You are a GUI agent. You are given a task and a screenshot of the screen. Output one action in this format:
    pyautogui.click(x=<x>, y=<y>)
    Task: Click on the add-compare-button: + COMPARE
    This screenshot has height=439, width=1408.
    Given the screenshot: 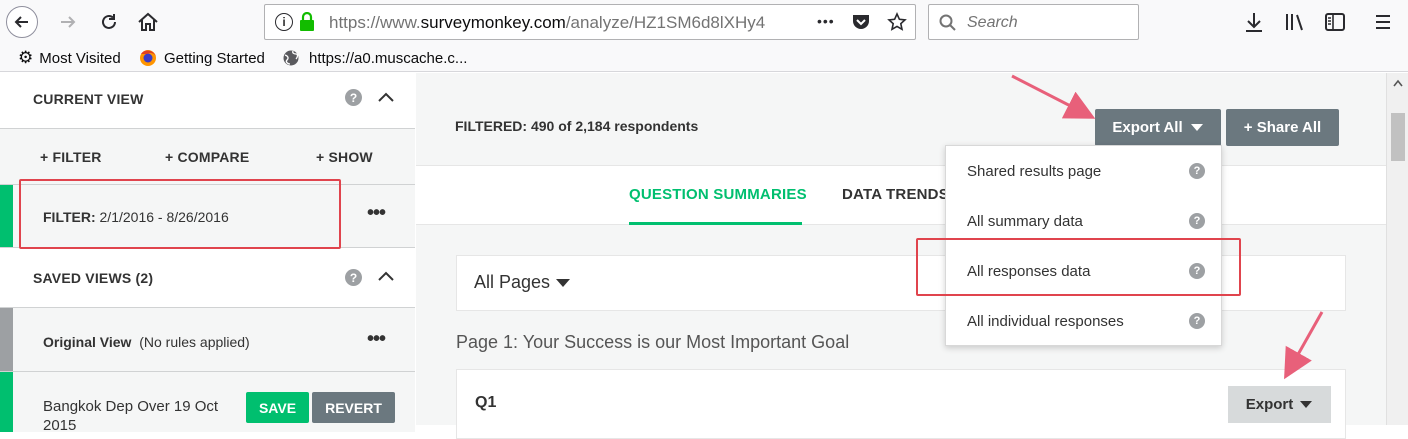 What is the action you would take?
    pyautogui.click(x=207, y=157)
    